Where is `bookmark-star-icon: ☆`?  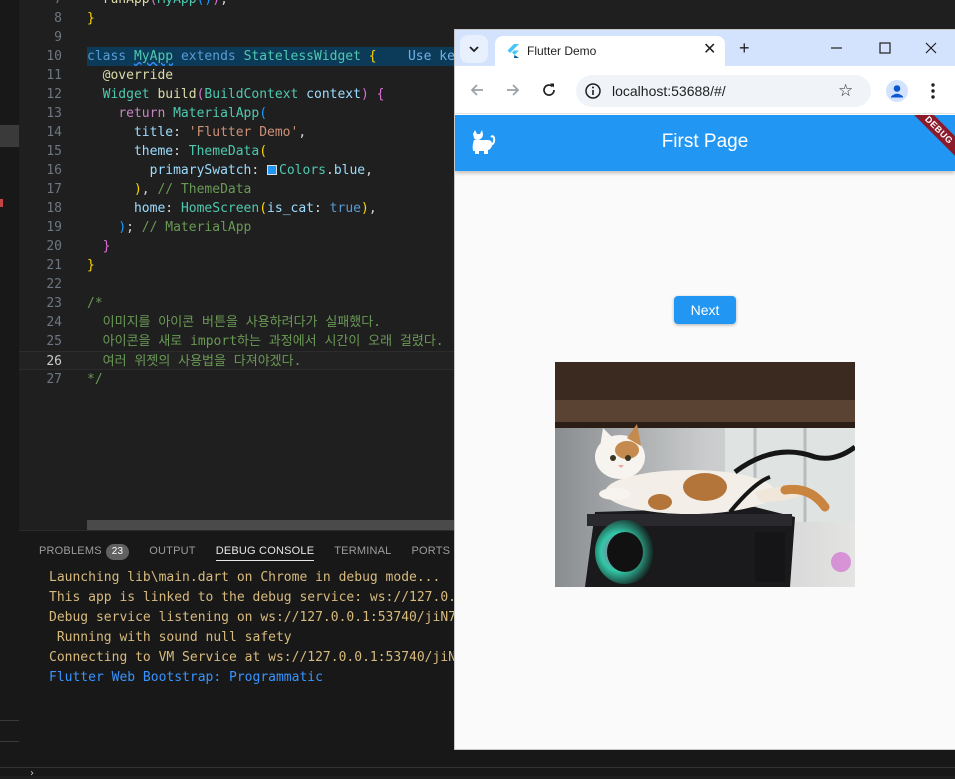
bookmark-star-icon: ☆ is located at coordinates (845, 91).